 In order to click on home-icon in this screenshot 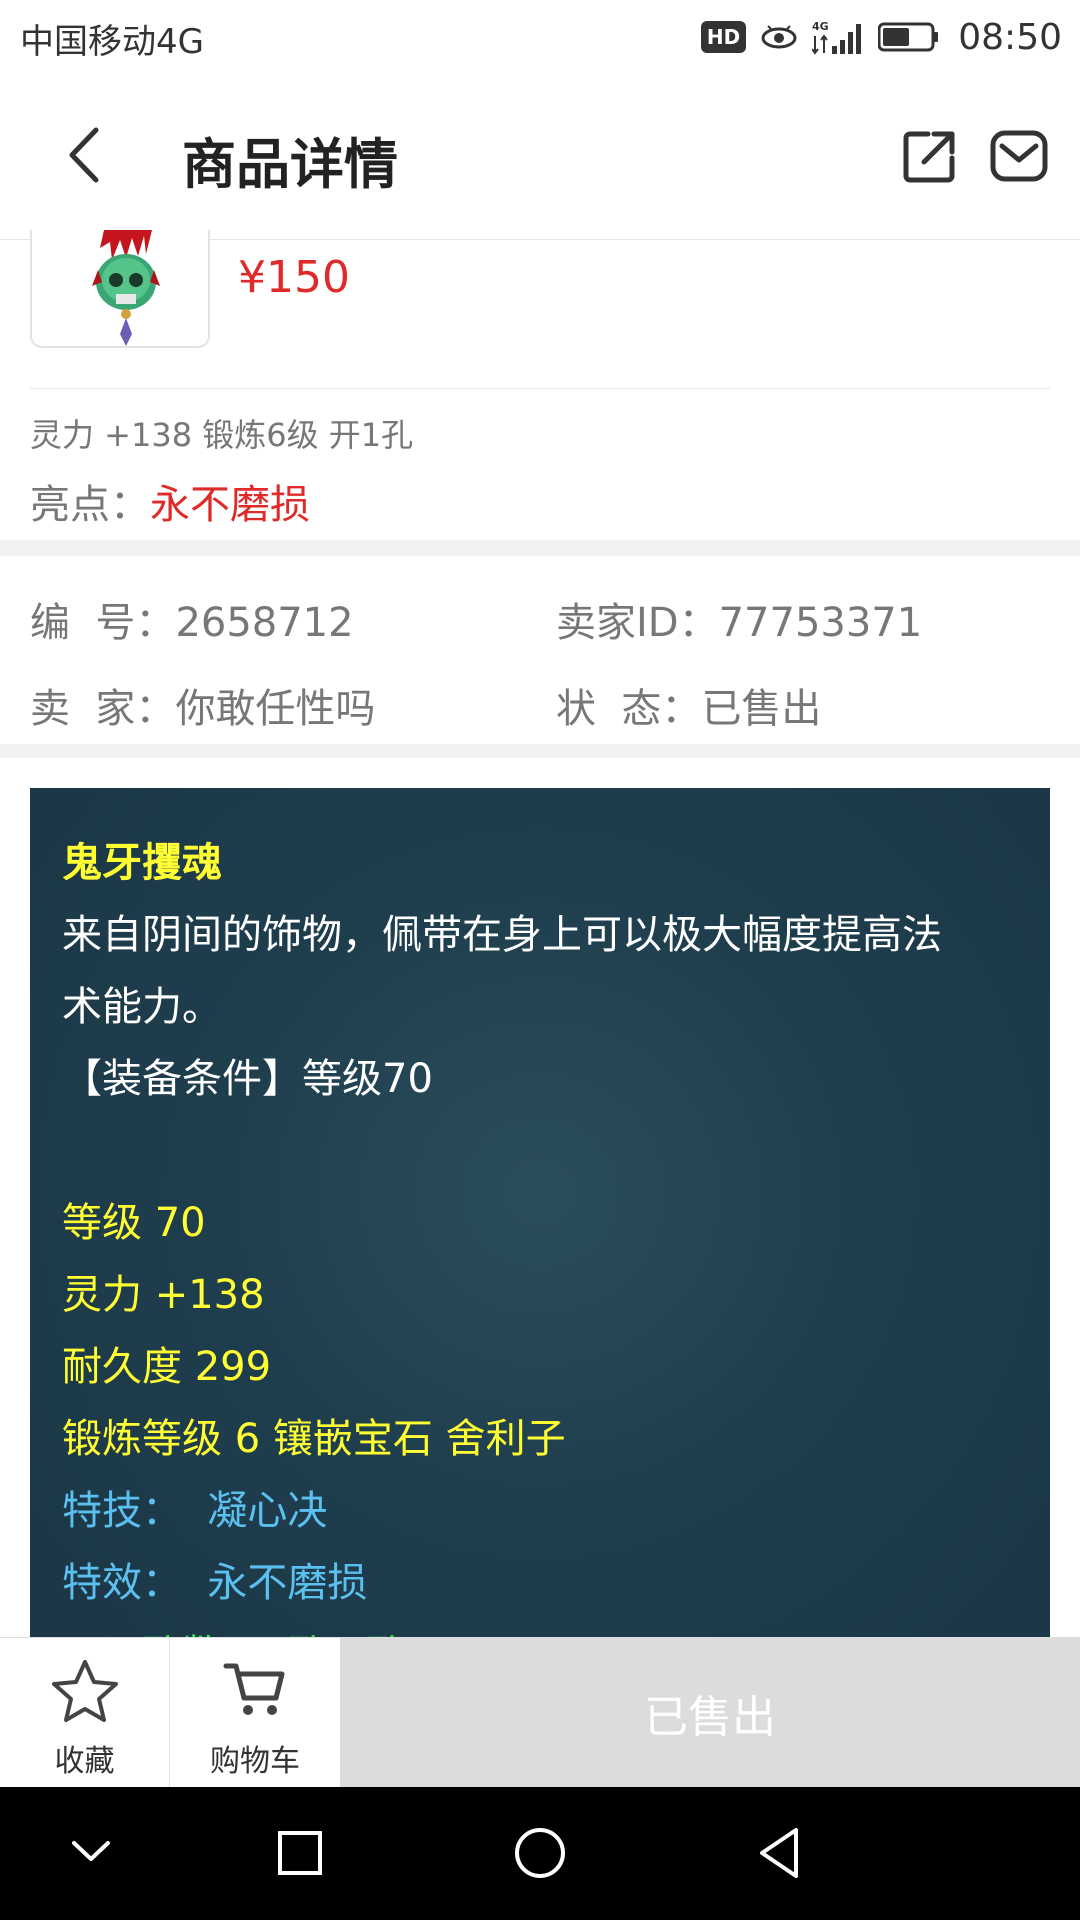, I will do `click(540, 1853)`.